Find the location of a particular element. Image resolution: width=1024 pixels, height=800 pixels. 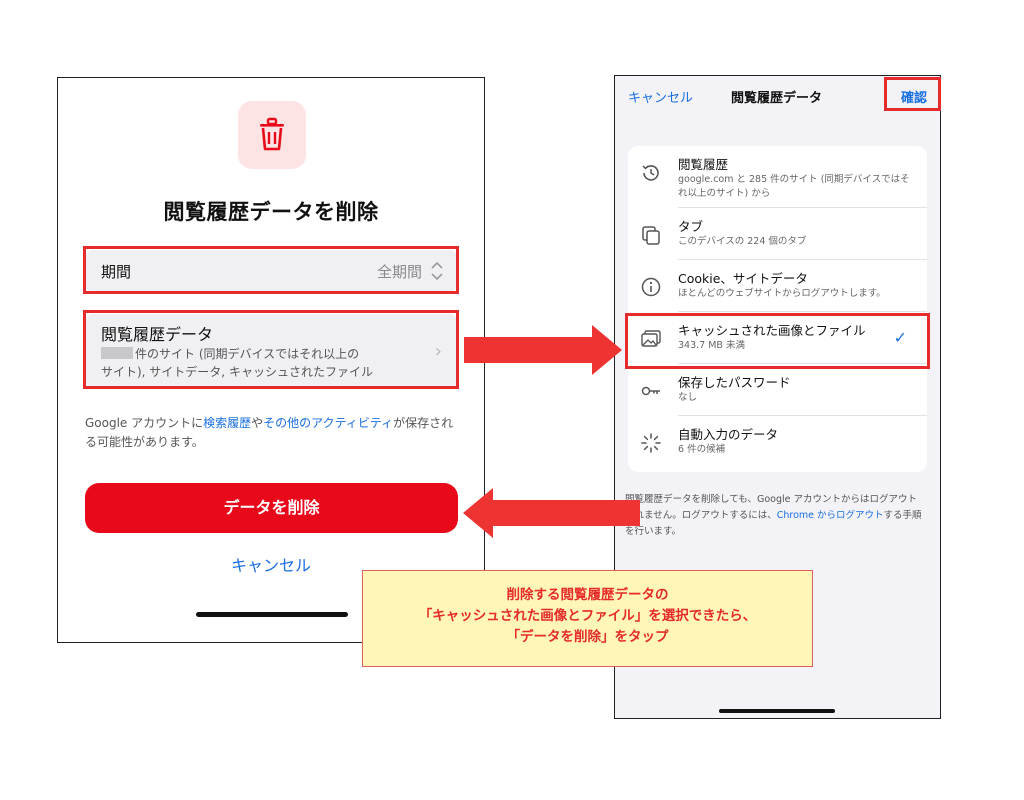

tabs-icon is located at coordinates (651, 235).